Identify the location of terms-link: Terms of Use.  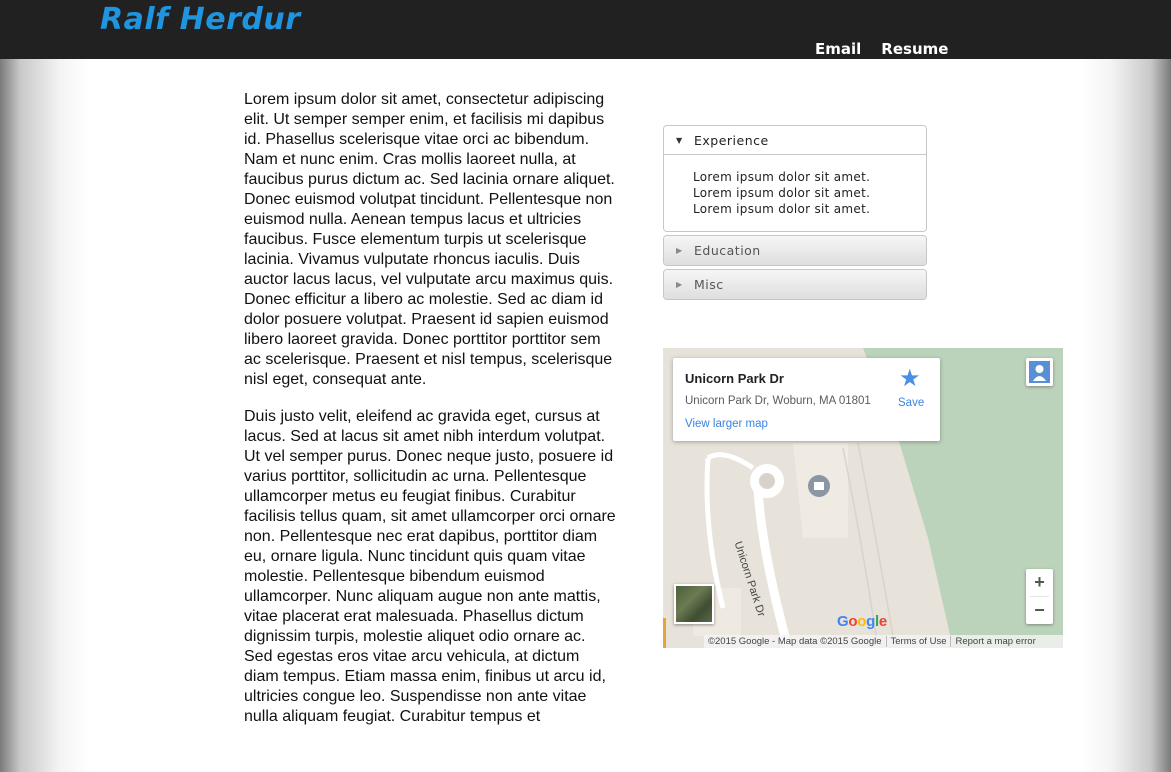
(919, 641).